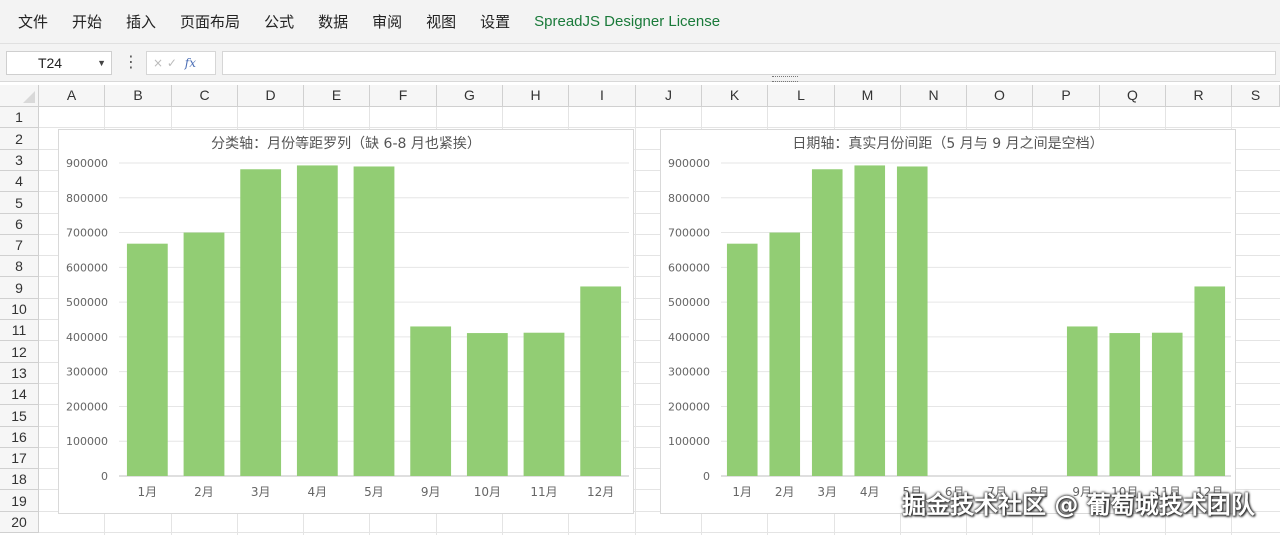 The height and width of the screenshot is (535, 1280). What do you see at coordinates (19, 181) in the screenshot?
I see `row-header-4: 4` at bounding box center [19, 181].